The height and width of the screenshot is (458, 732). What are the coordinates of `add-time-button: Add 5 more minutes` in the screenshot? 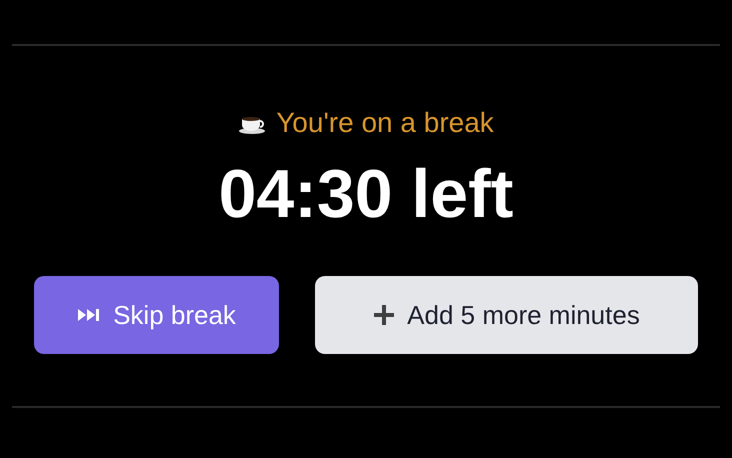 It's located at (506, 315).